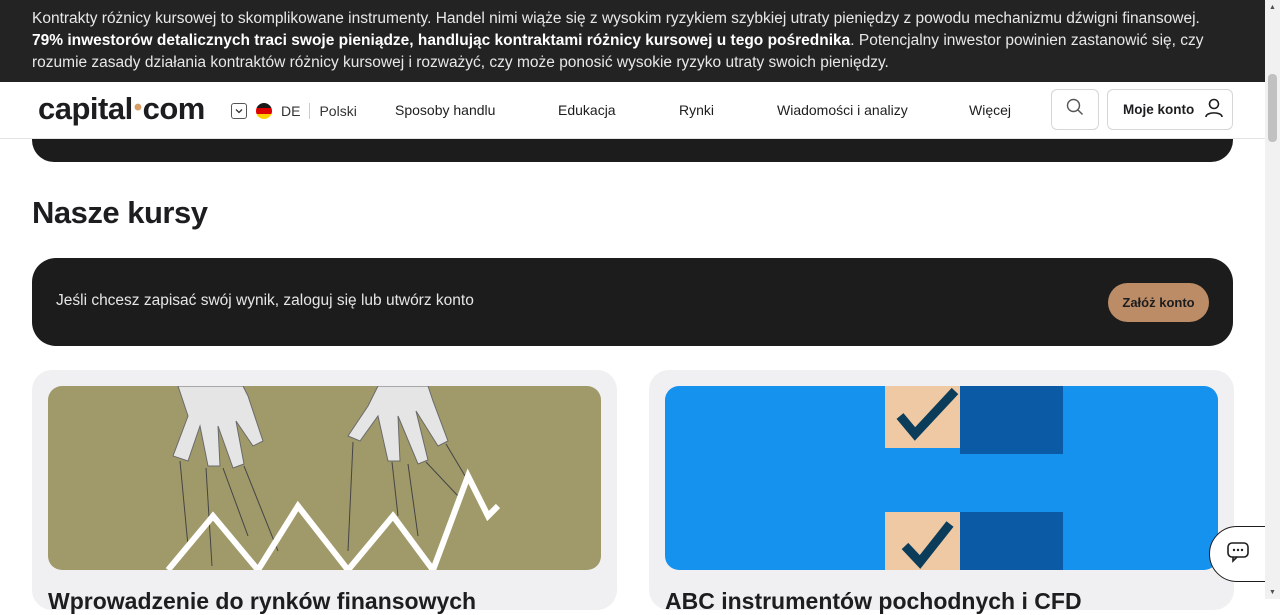 The width and height of the screenshot is (1280, 615). What do you see at coordinates (324, 478) in the screenshot?
I see `course-image-puppet-hands` at bounding box center [324, 478].